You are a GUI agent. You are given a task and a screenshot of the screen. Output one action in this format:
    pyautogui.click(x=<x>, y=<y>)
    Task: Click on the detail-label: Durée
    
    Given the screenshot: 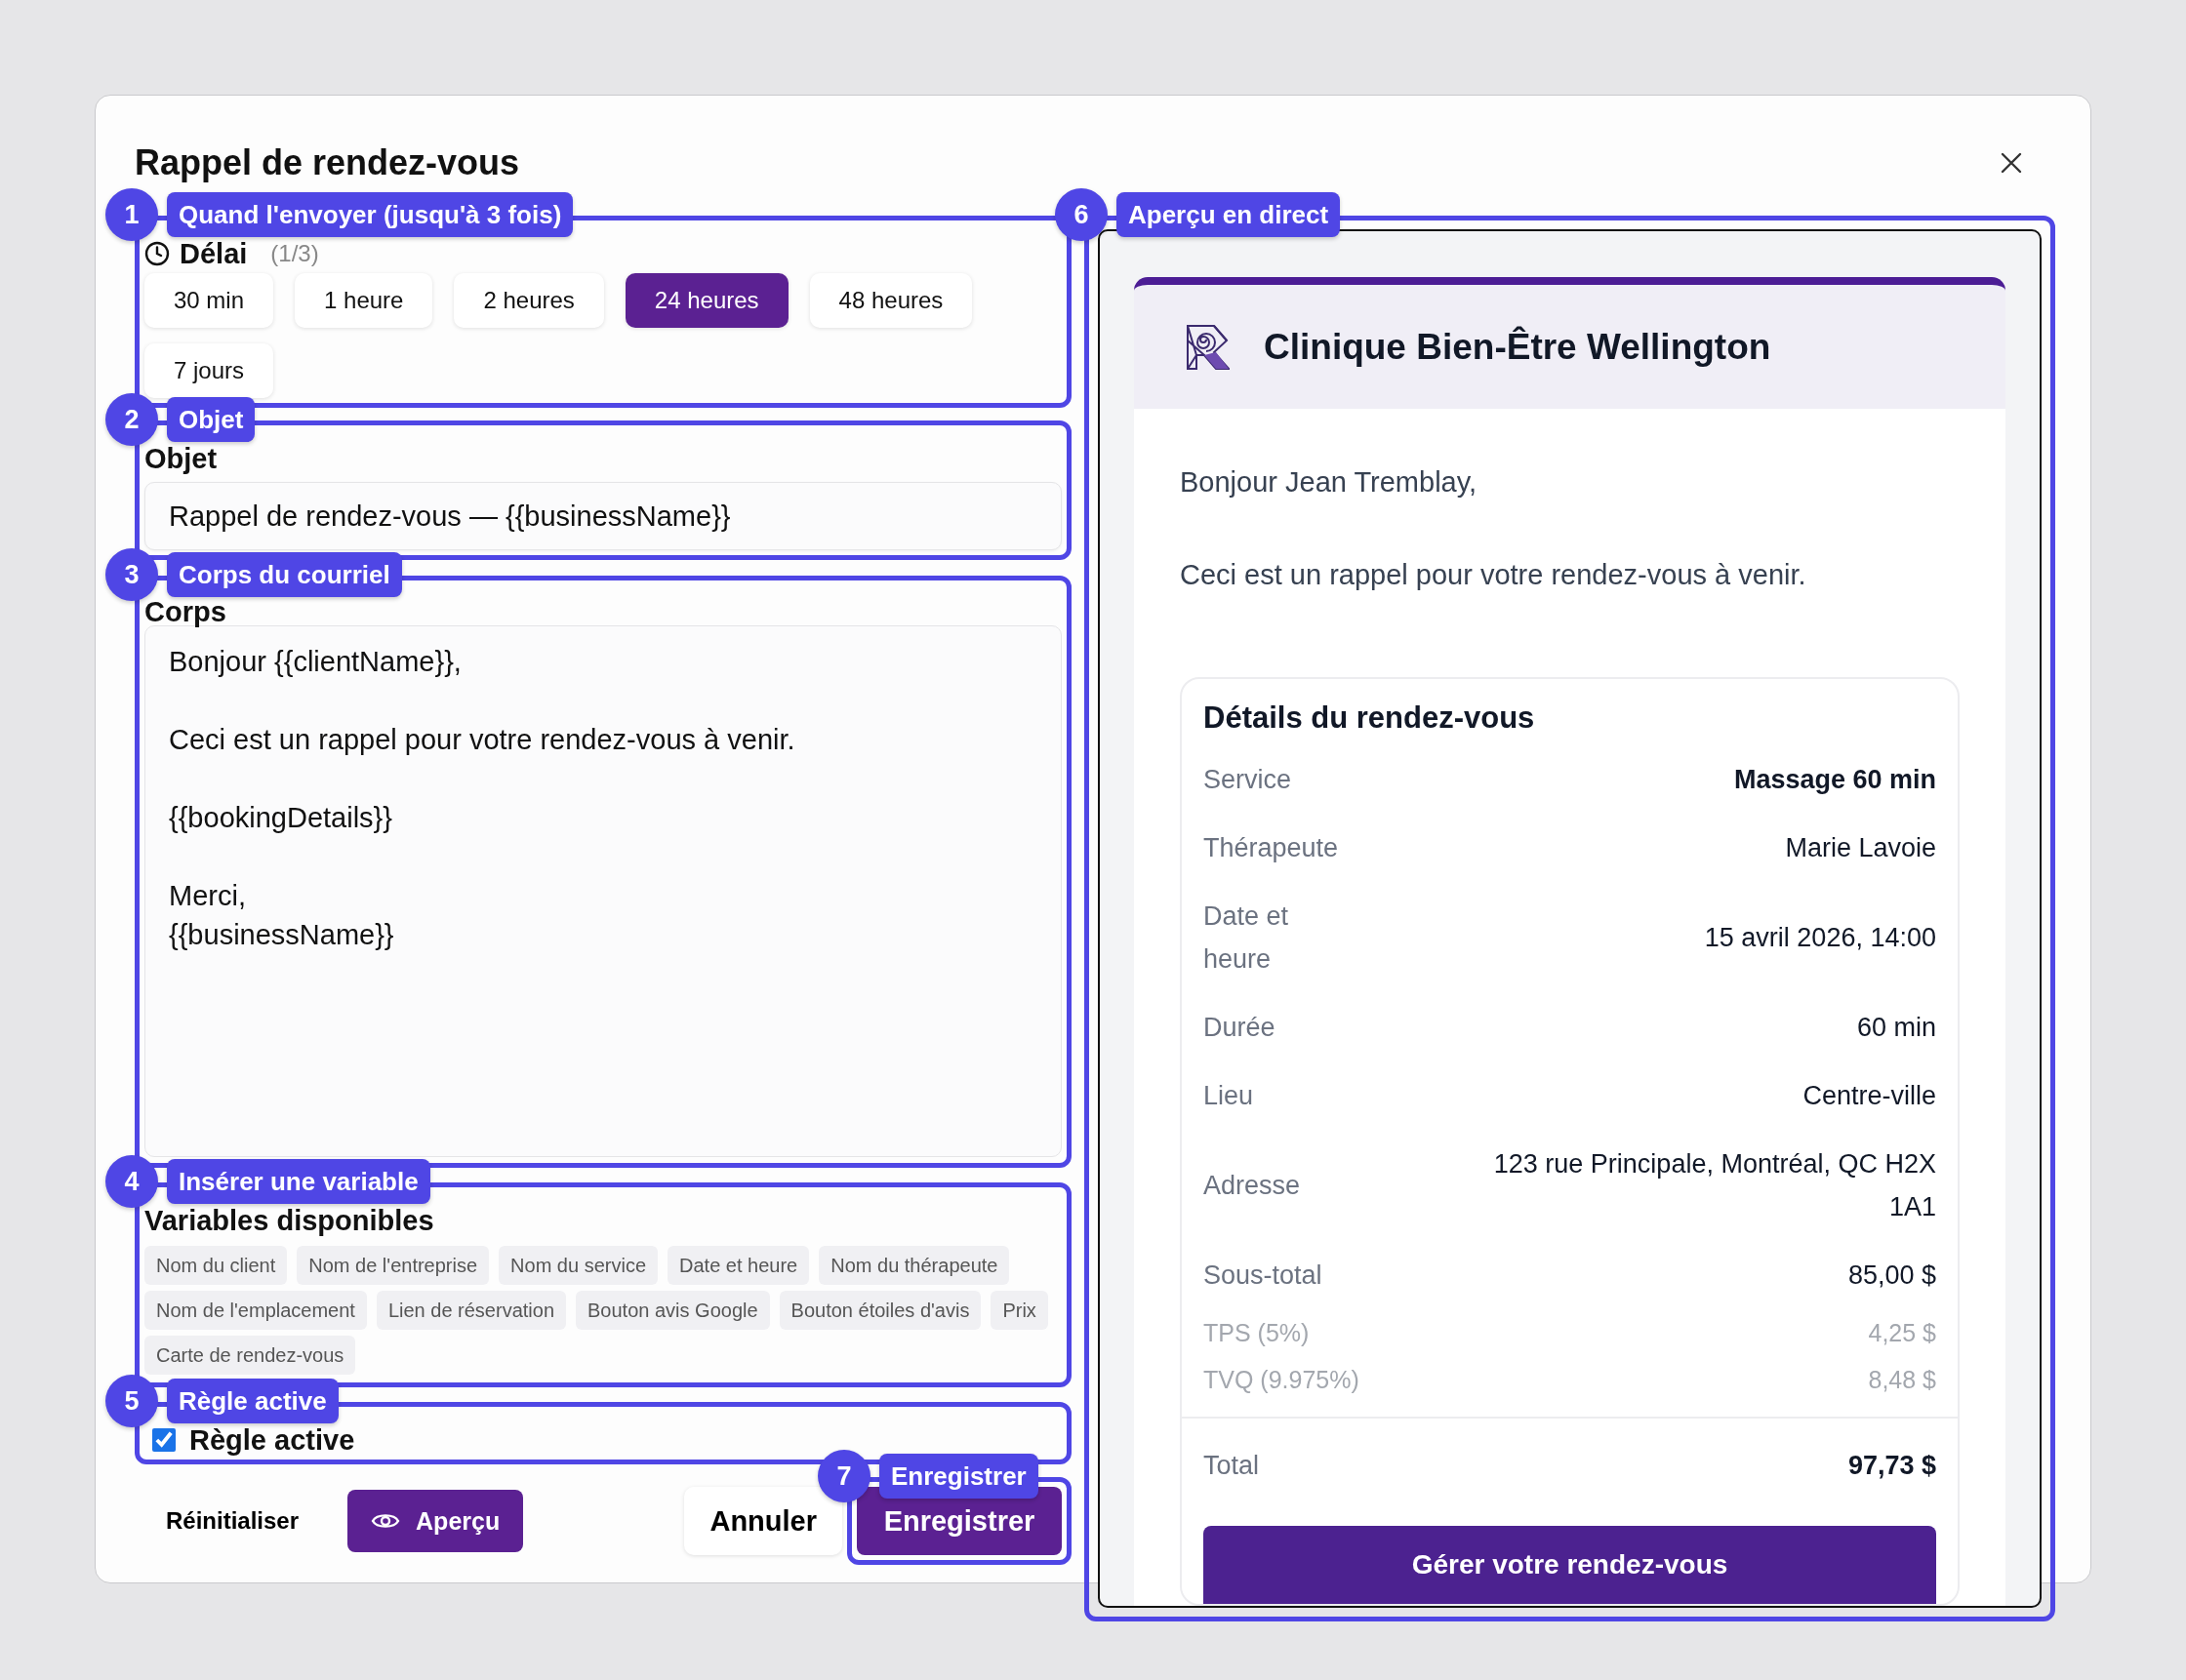 What is the action you would take?
    pyautogui.click(x=1239, y=1028)
    